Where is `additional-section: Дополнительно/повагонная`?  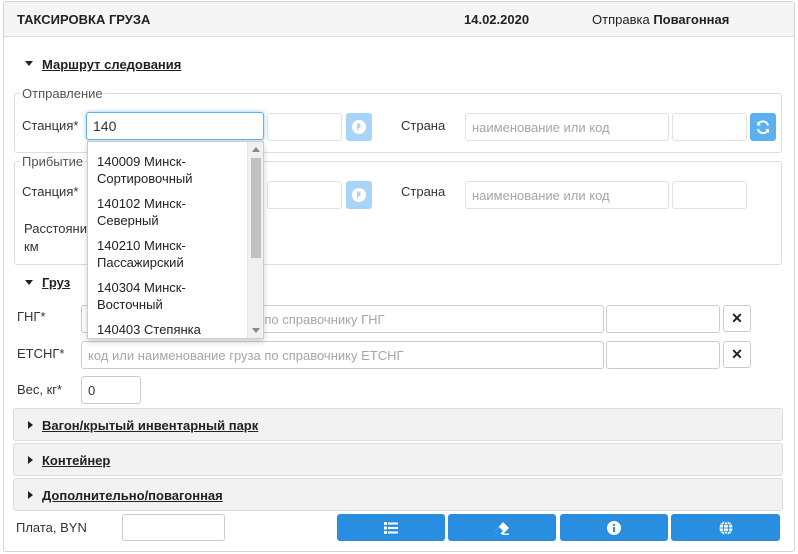
additional-section: Дополнительно/повагонная is located at coordinates (398, 494).